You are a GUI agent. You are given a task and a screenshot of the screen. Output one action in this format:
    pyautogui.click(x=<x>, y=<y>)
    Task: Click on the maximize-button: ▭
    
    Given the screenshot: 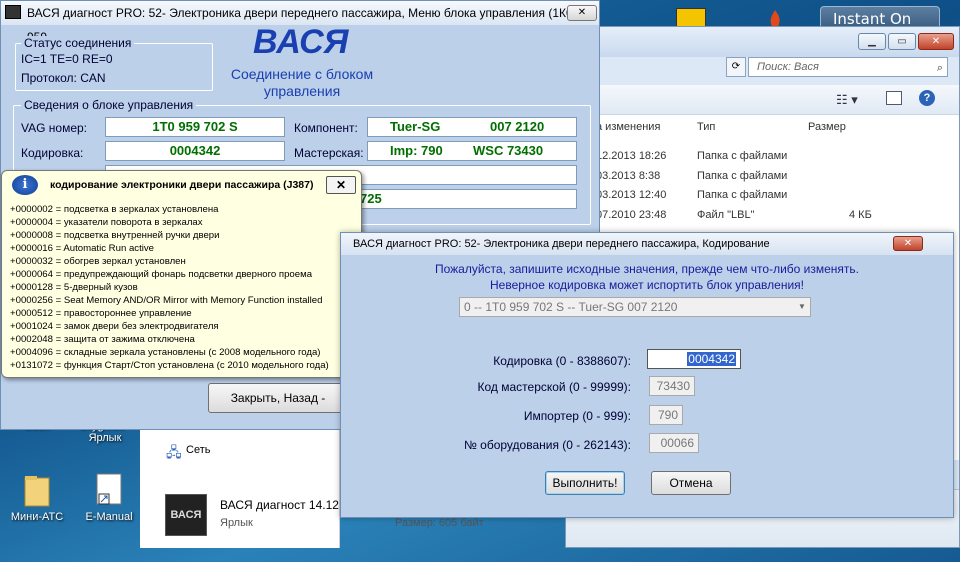 What is the action you would take?
    pyautogui.click(x=902, y=41)
    